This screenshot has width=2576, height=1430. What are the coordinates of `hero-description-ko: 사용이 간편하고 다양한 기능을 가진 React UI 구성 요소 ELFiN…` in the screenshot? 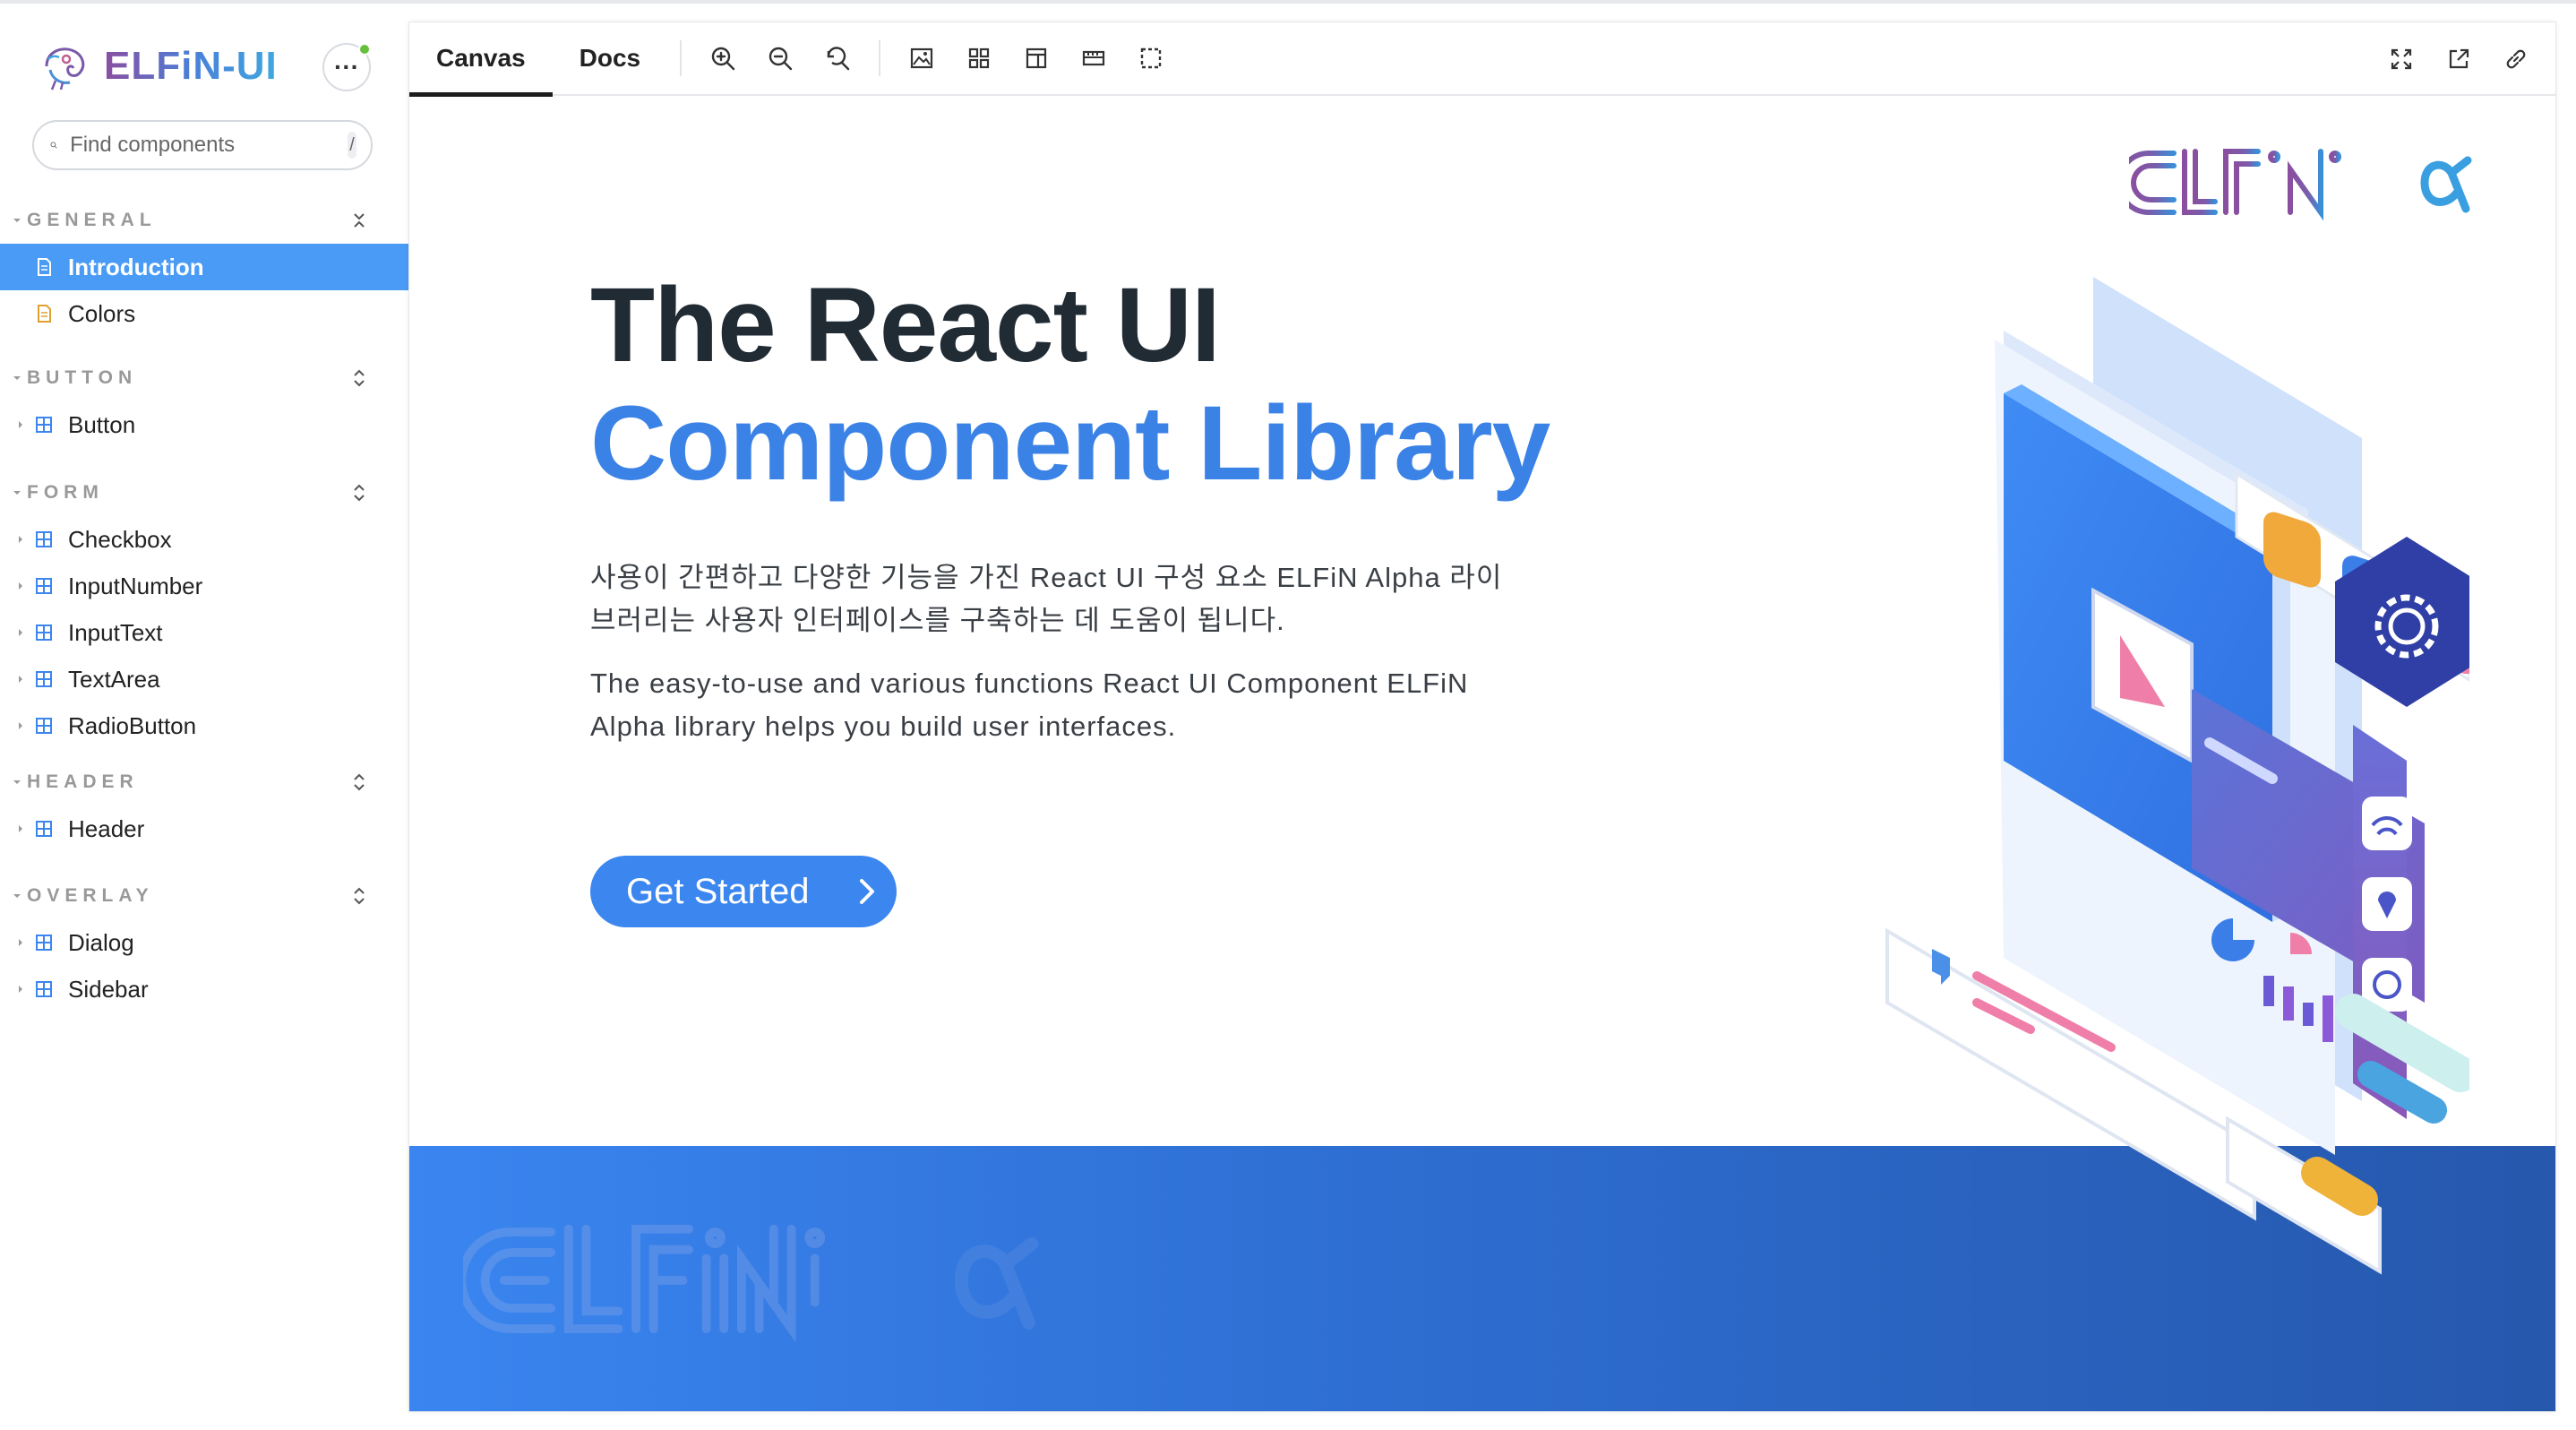 It's located at (1046, 599).